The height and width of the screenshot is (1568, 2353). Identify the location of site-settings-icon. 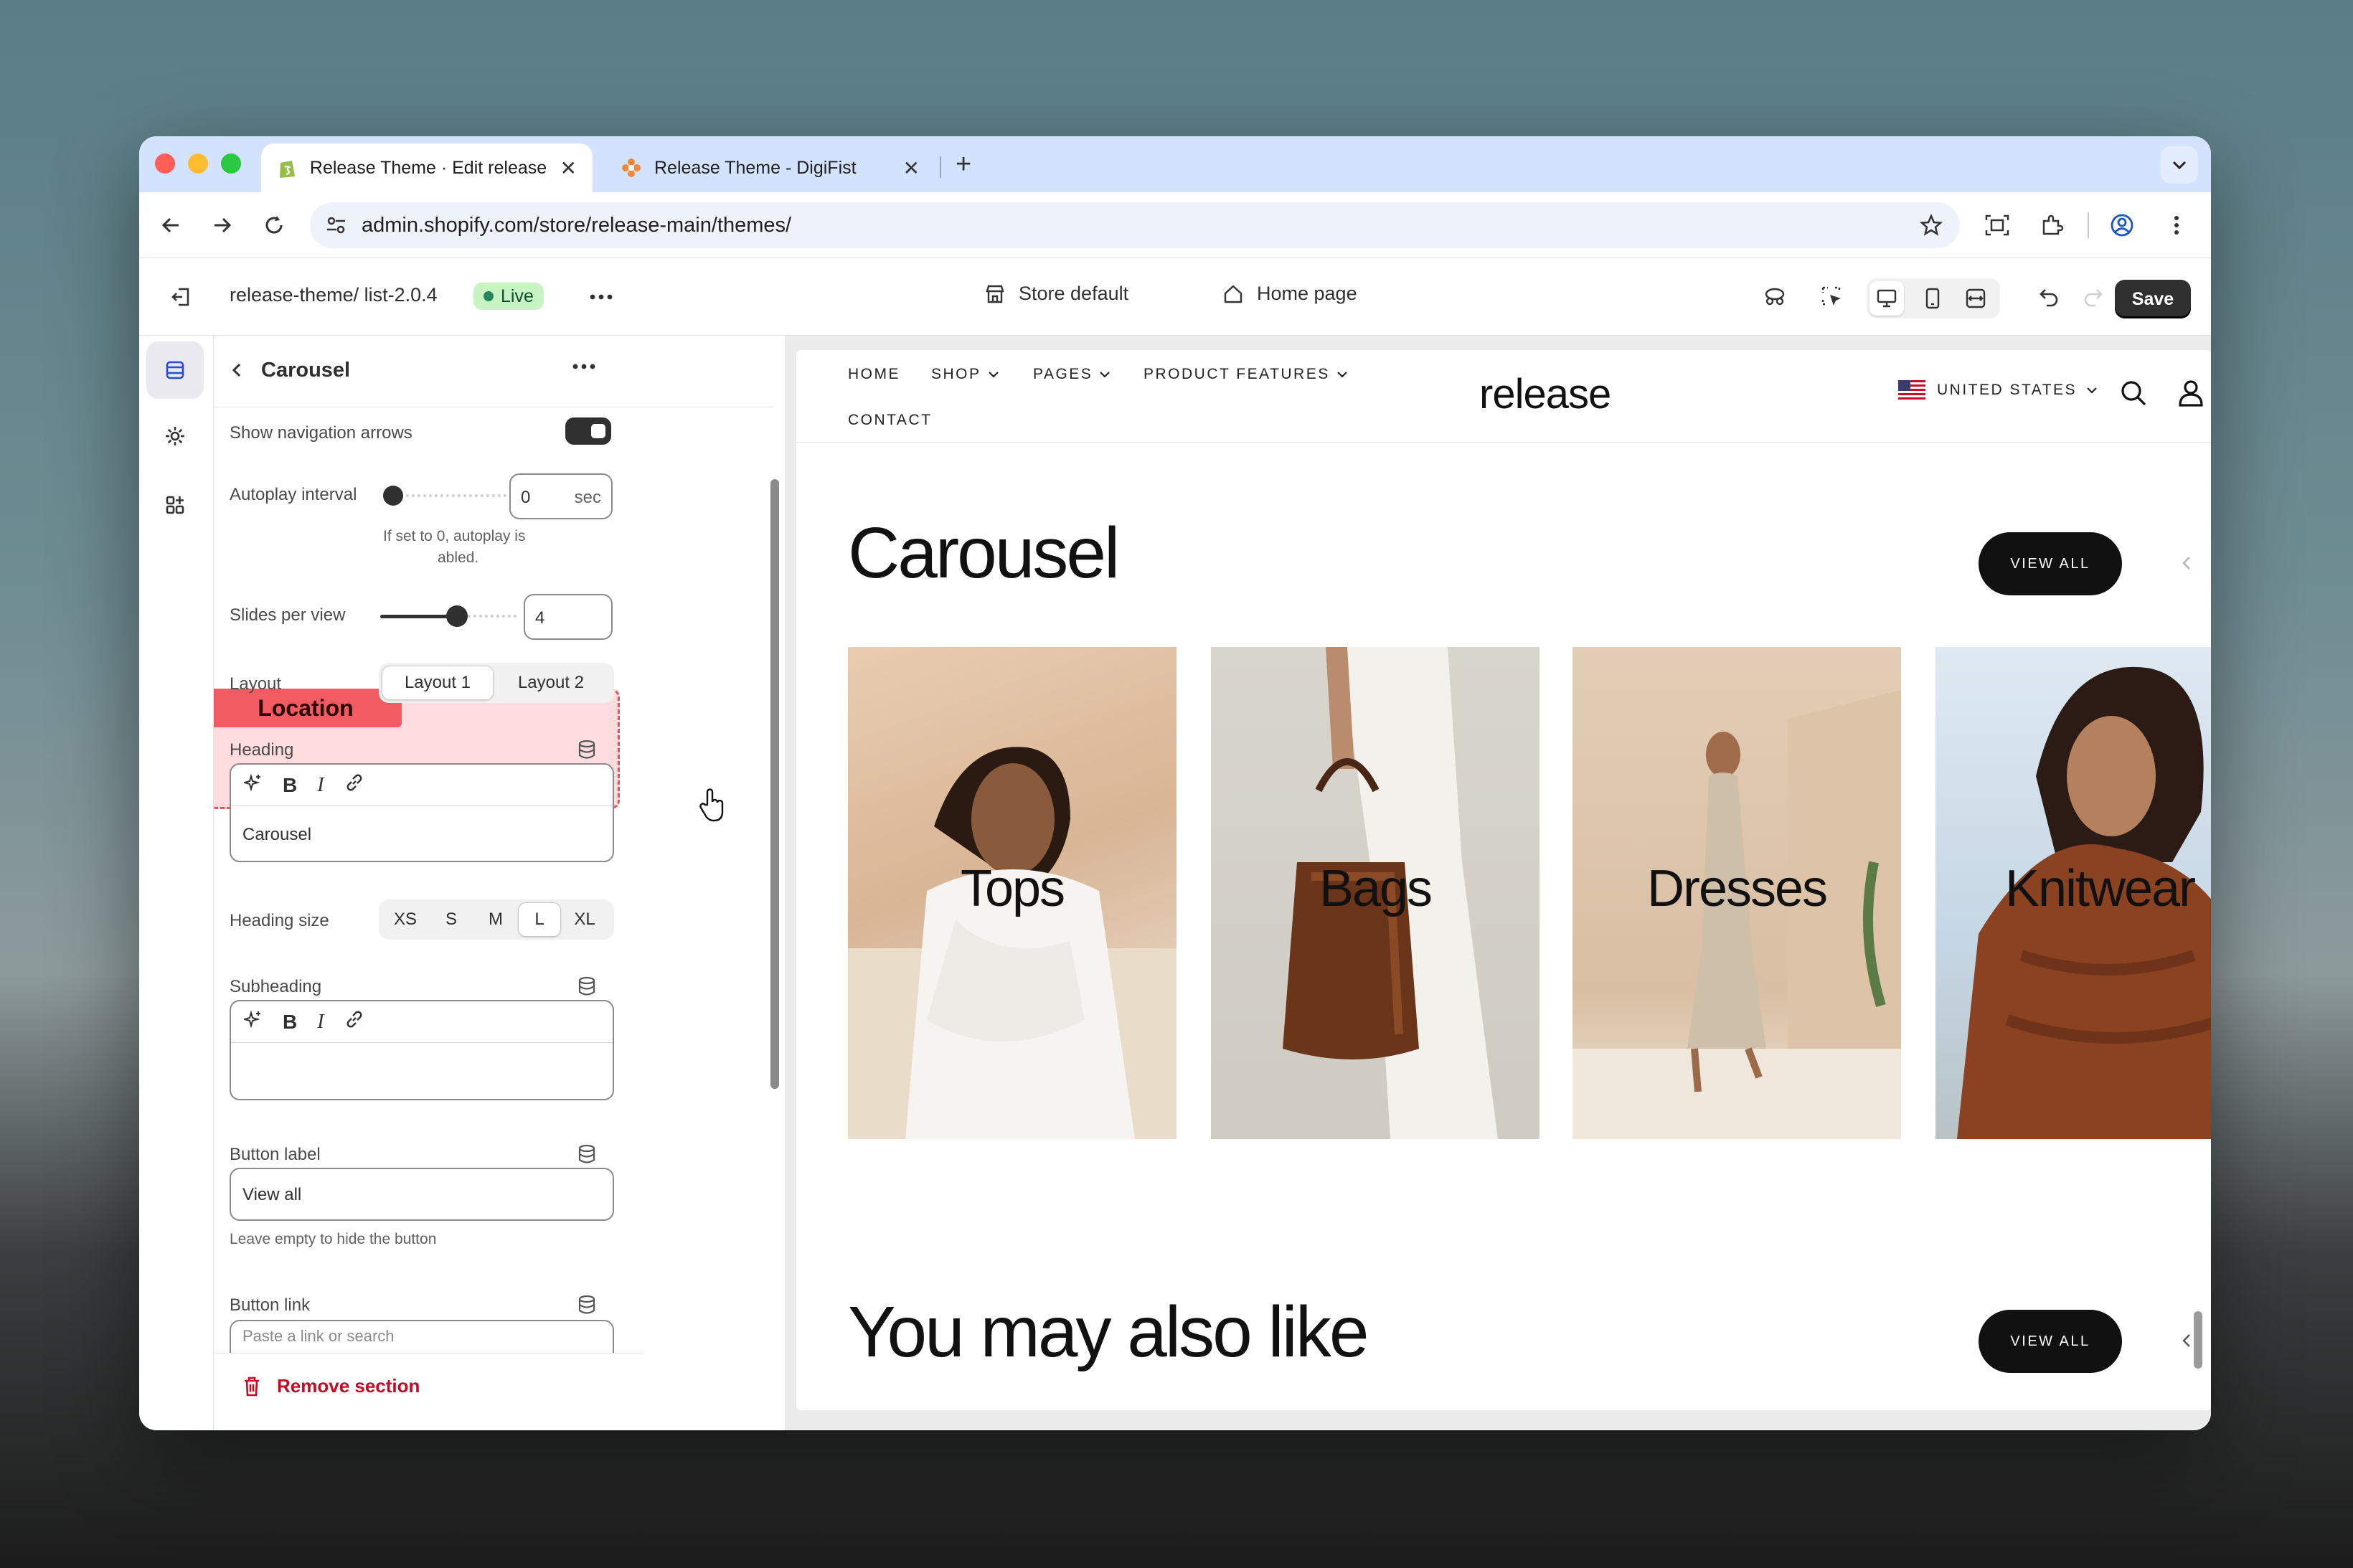
(337, 227).